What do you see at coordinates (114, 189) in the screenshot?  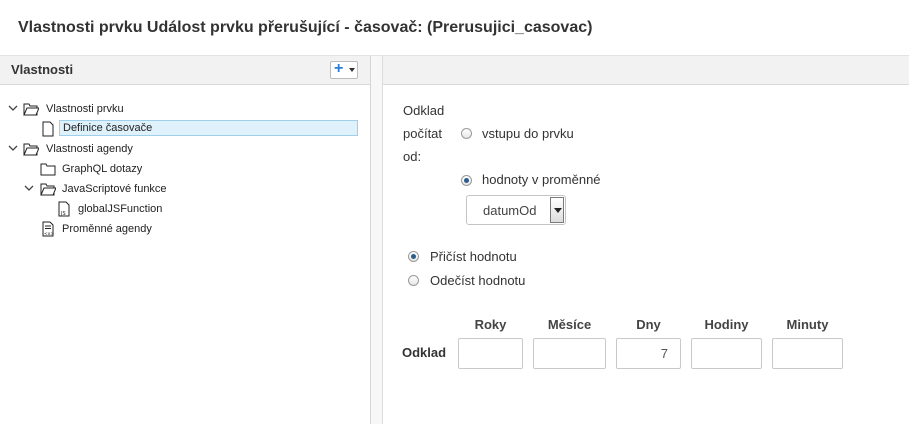 I see `tree-item-label: JavaScriptové funkce` at bounding box center [114, 189].